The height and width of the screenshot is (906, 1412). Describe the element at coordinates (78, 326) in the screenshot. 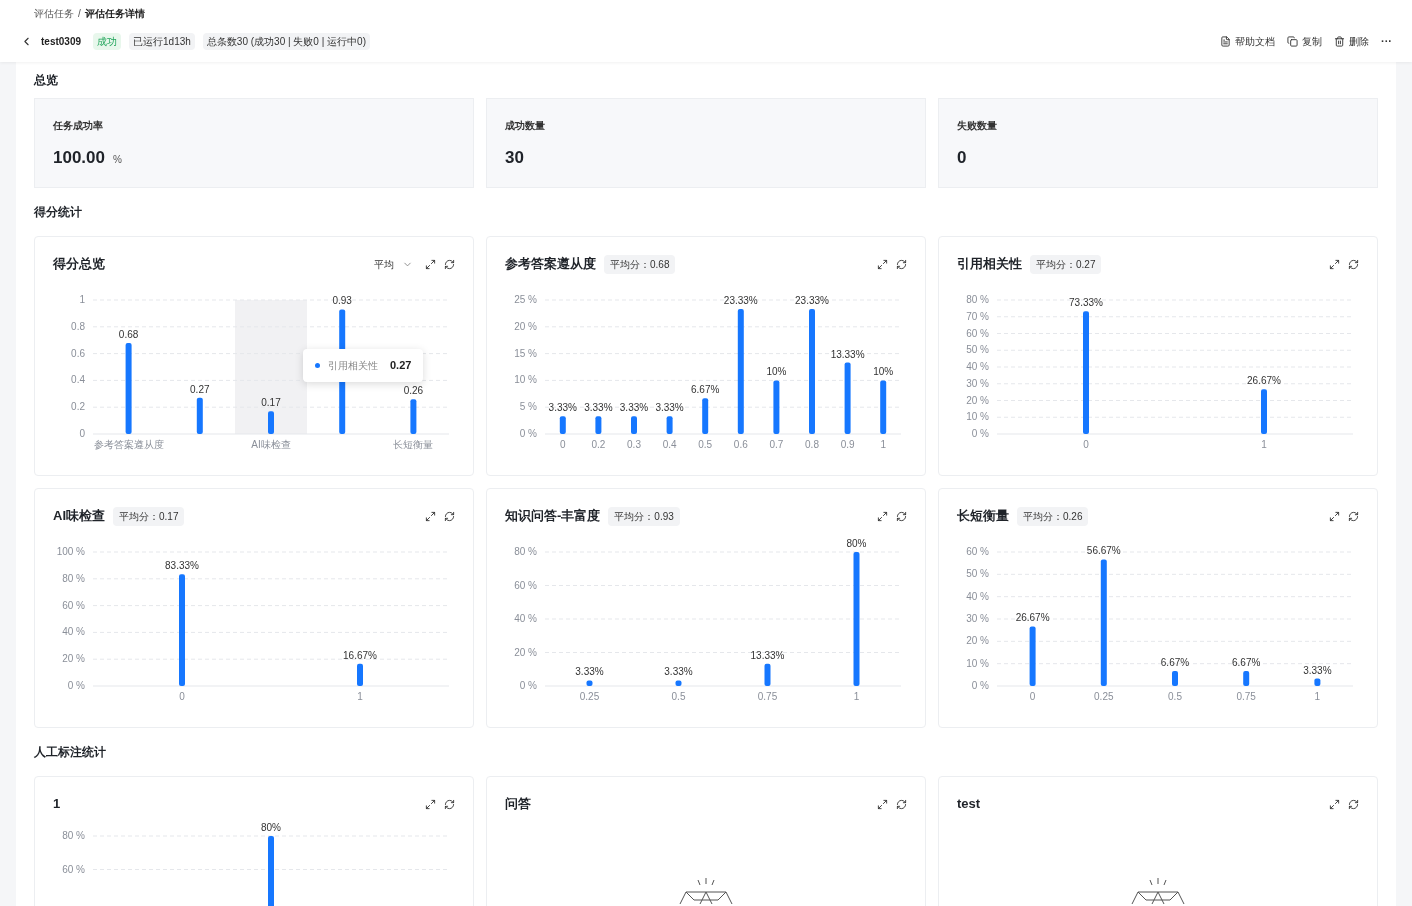

I see `axis-tick-label: 0.8` at that location.